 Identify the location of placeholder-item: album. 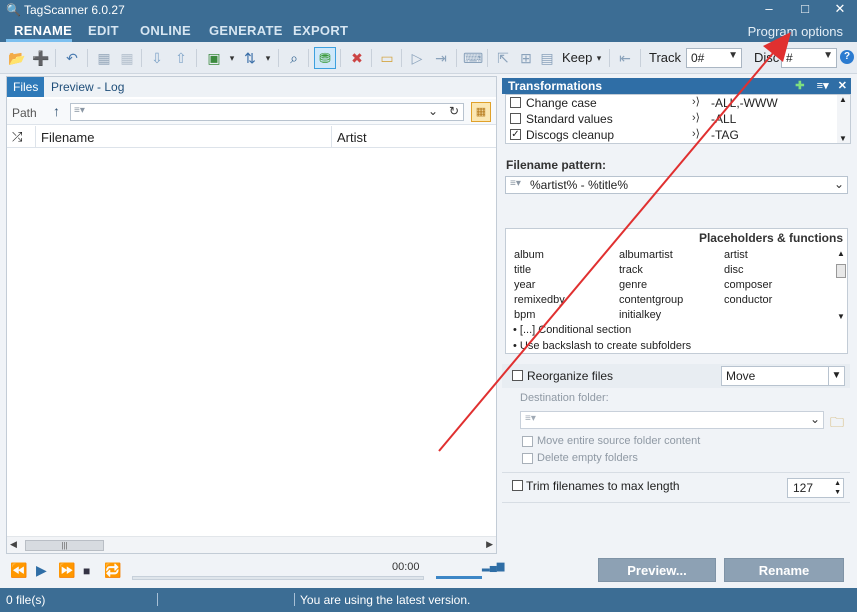
(529, 255).